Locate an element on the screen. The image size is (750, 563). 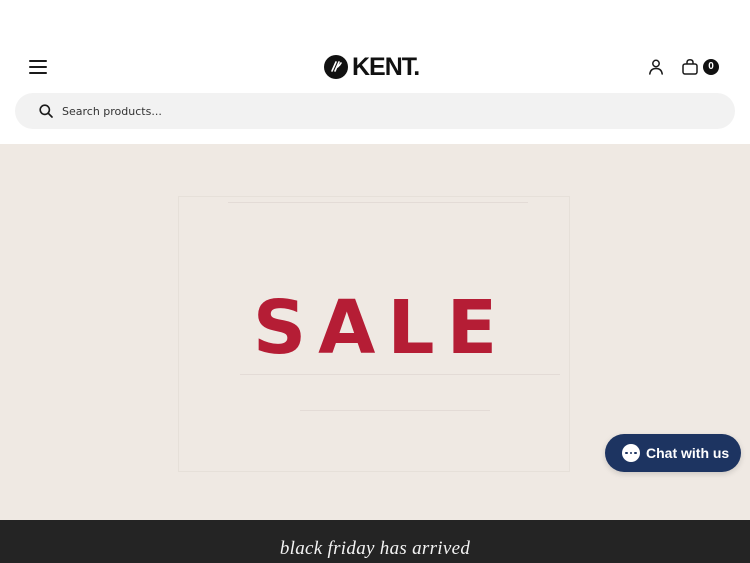
user-icon is located at coordinates (656, 67).